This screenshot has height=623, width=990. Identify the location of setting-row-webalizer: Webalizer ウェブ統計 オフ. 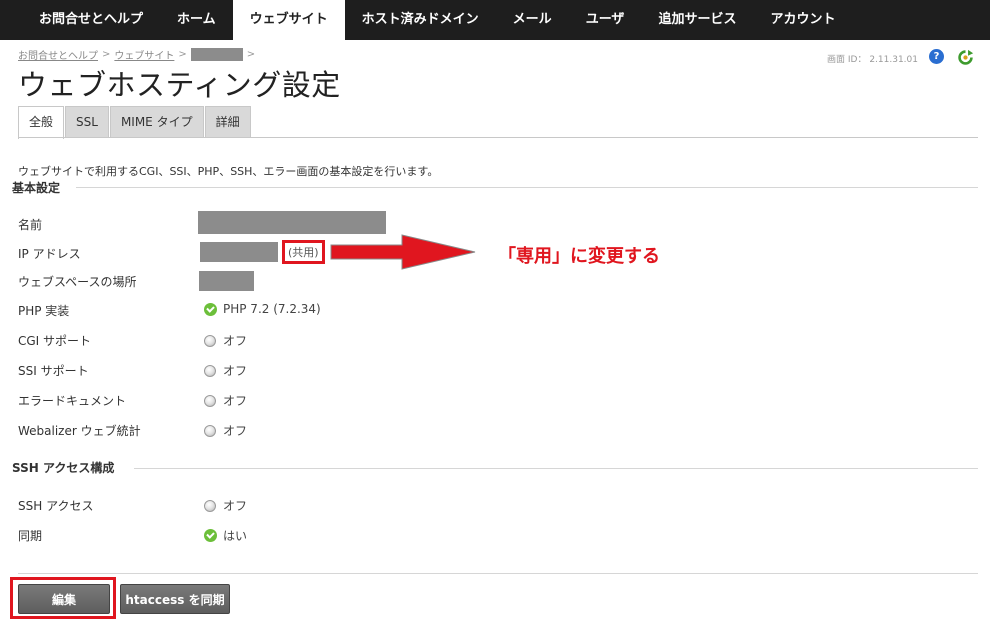
(318, 430).